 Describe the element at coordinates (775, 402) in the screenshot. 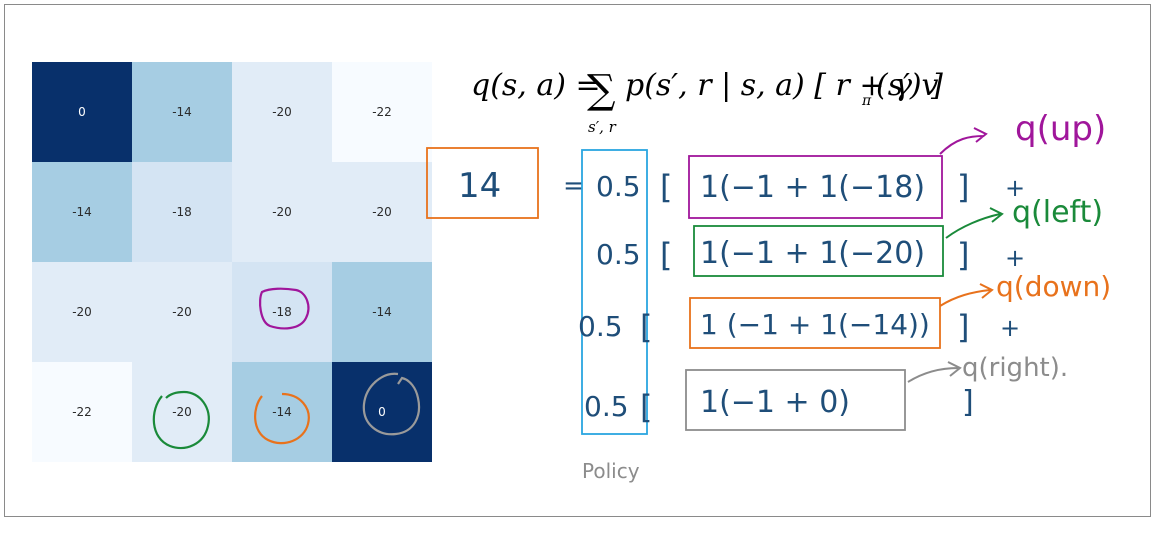

I see `row-right-expr: 1(−1 + 0)` at that location.